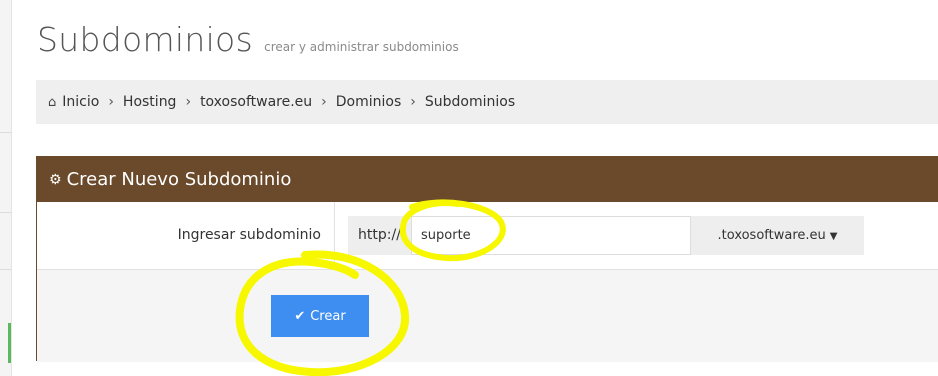  Describe the element at coordinates (55, 179) in the screenshot. I see `cogs-icon: ⚙` at that location.